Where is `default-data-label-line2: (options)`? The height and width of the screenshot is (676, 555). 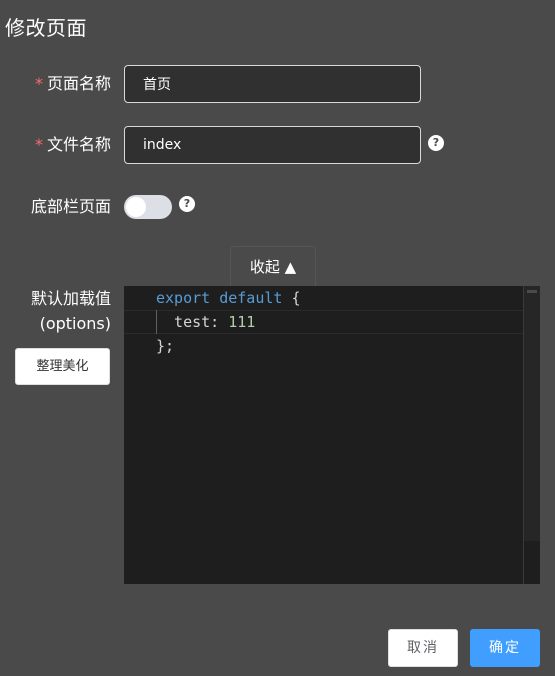
default-data-label-line2: (options) is located at coordinates (75, 323).